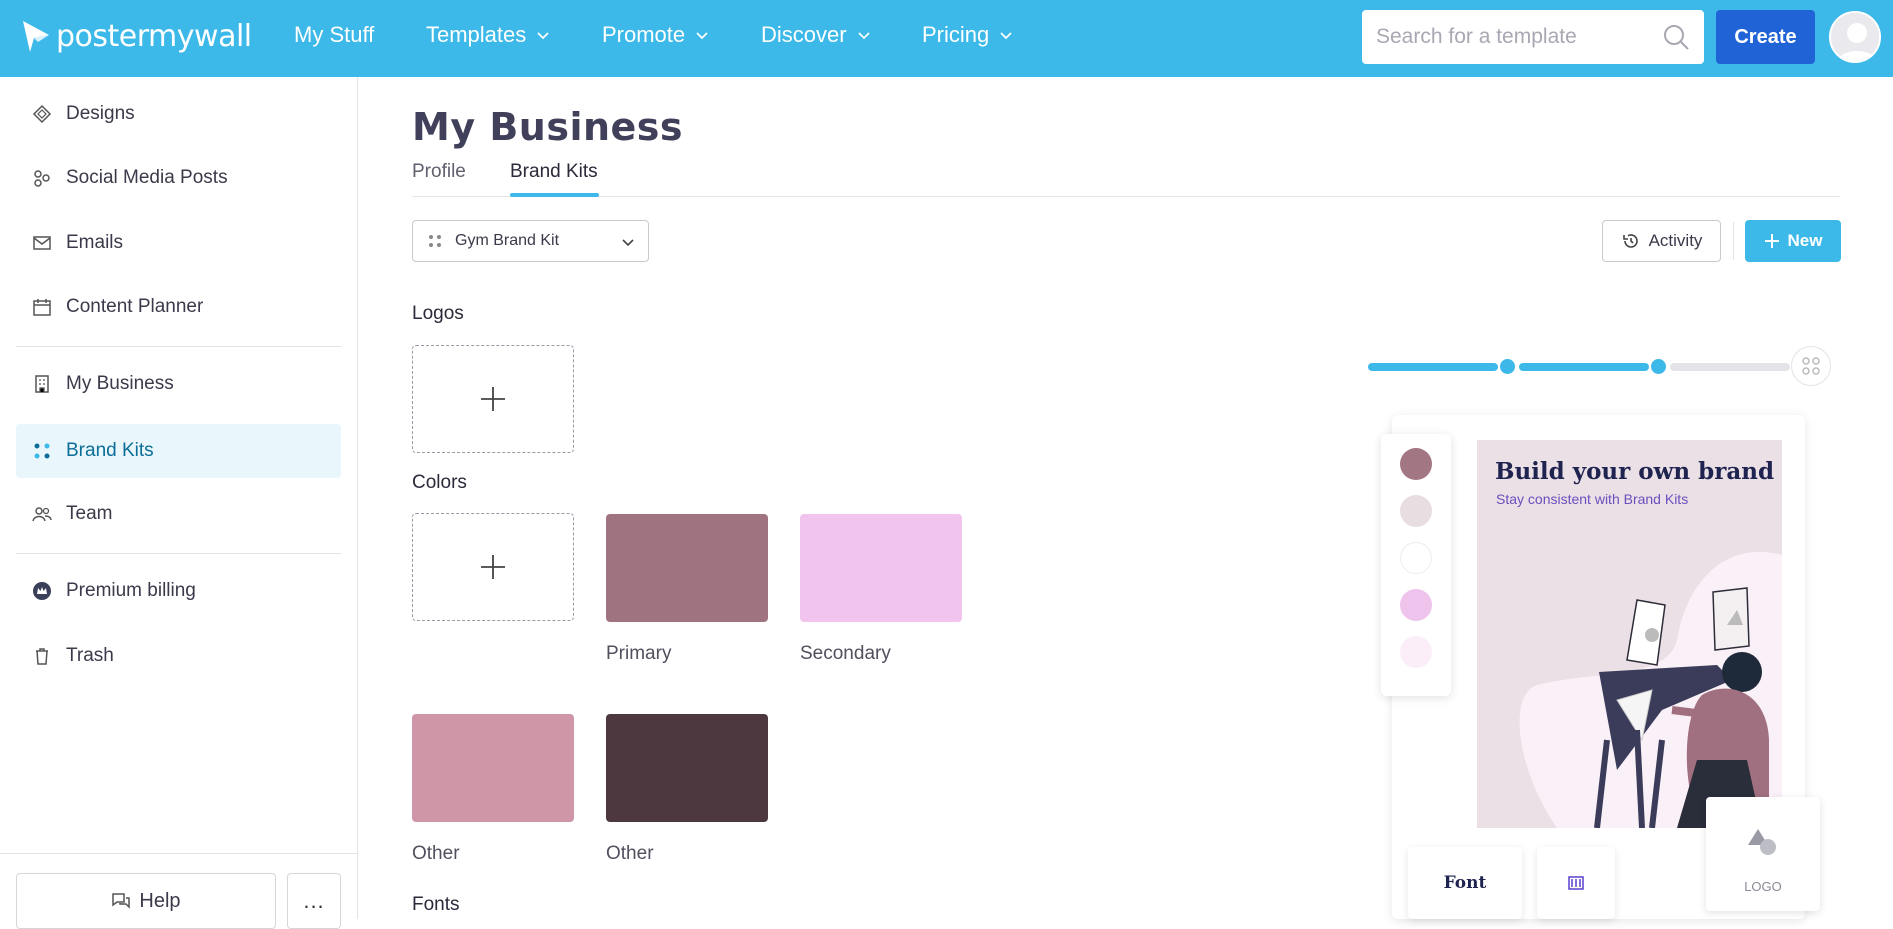 The height and width of the screenshot is (929, 1893). I want to click on tab-profile: Profile, so click(439, 172).